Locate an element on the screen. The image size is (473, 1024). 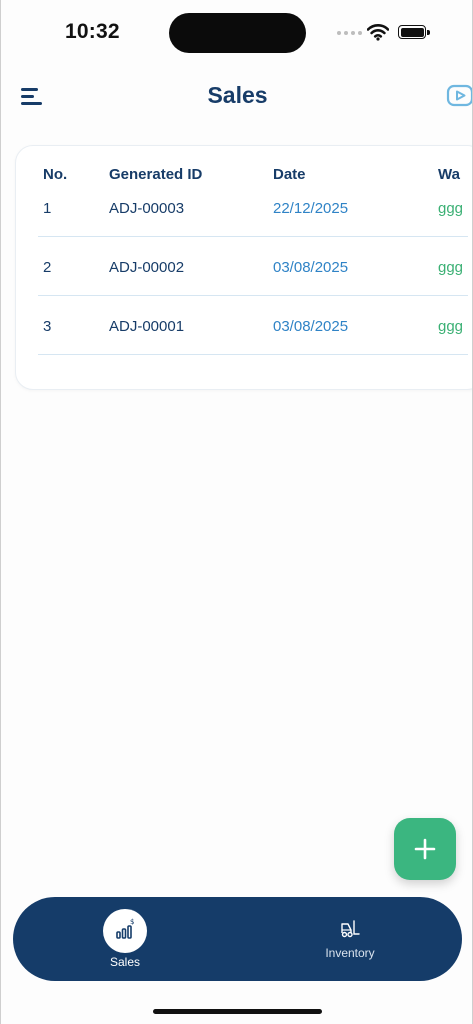
table-row: 1 ADJ-00003 22/12/2025 ggg is located at coordinates (244, 230).